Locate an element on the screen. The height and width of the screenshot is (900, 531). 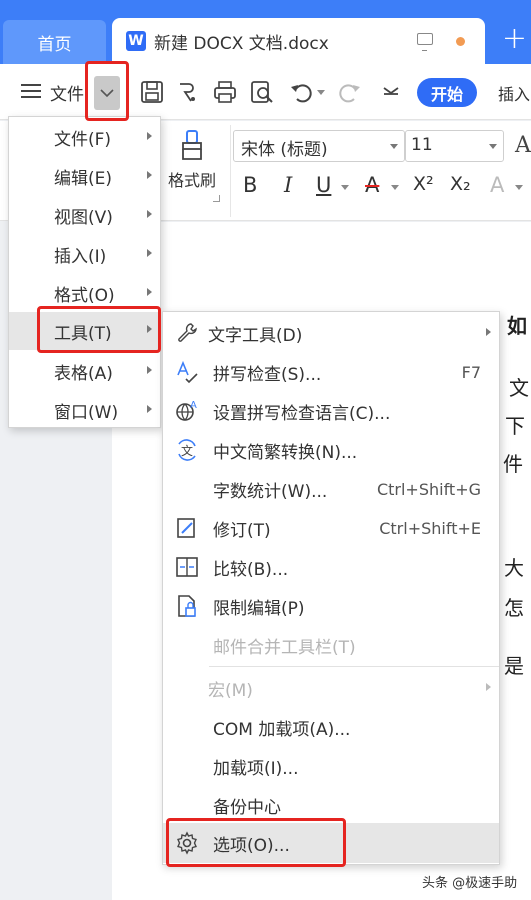
tab-home-label: 首页 is located at coordinates (54, 44).